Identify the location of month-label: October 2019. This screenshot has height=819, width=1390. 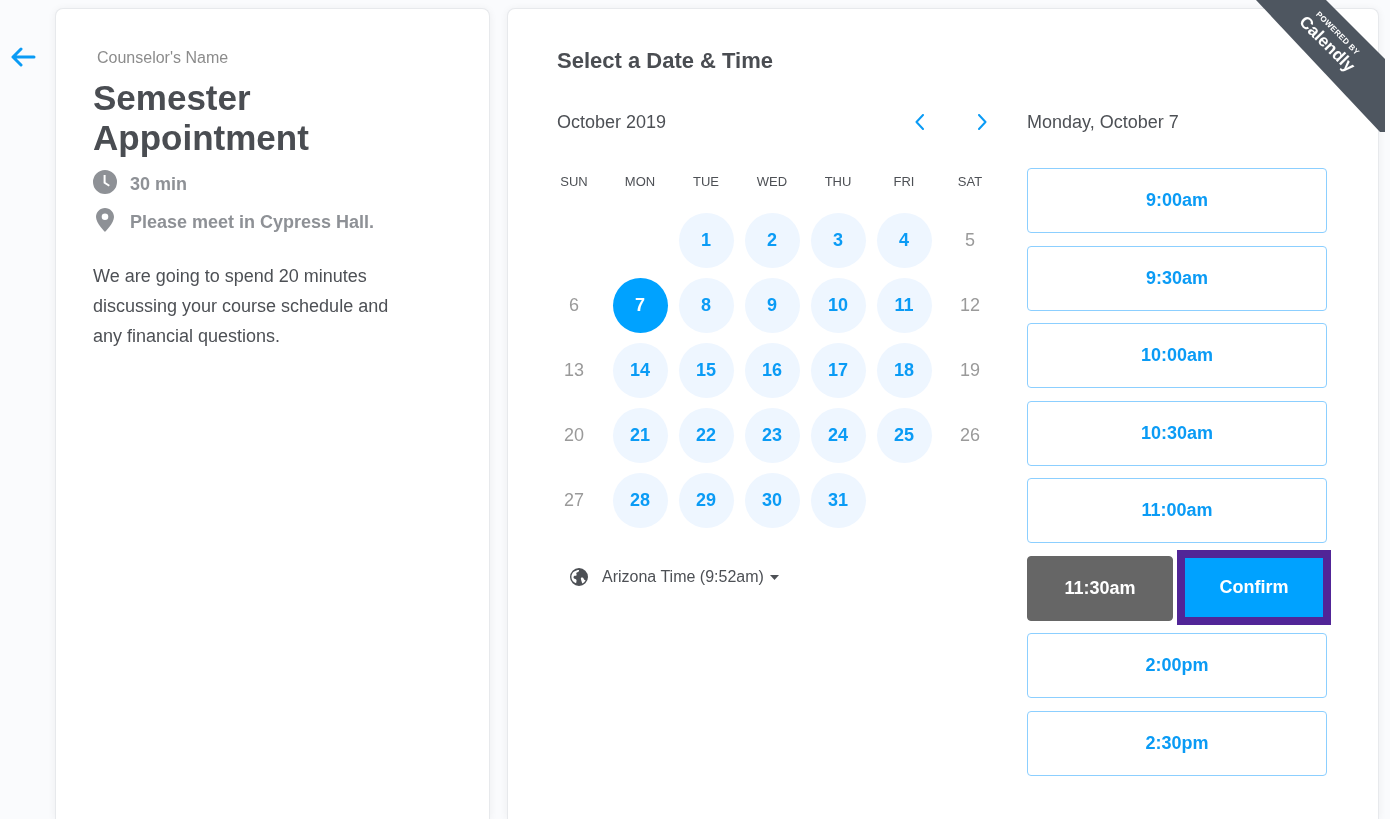
(612, 121).